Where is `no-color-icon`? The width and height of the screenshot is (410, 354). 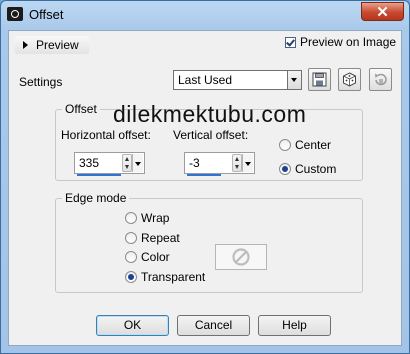 no-color-icon is located at coordinates (241, 257).